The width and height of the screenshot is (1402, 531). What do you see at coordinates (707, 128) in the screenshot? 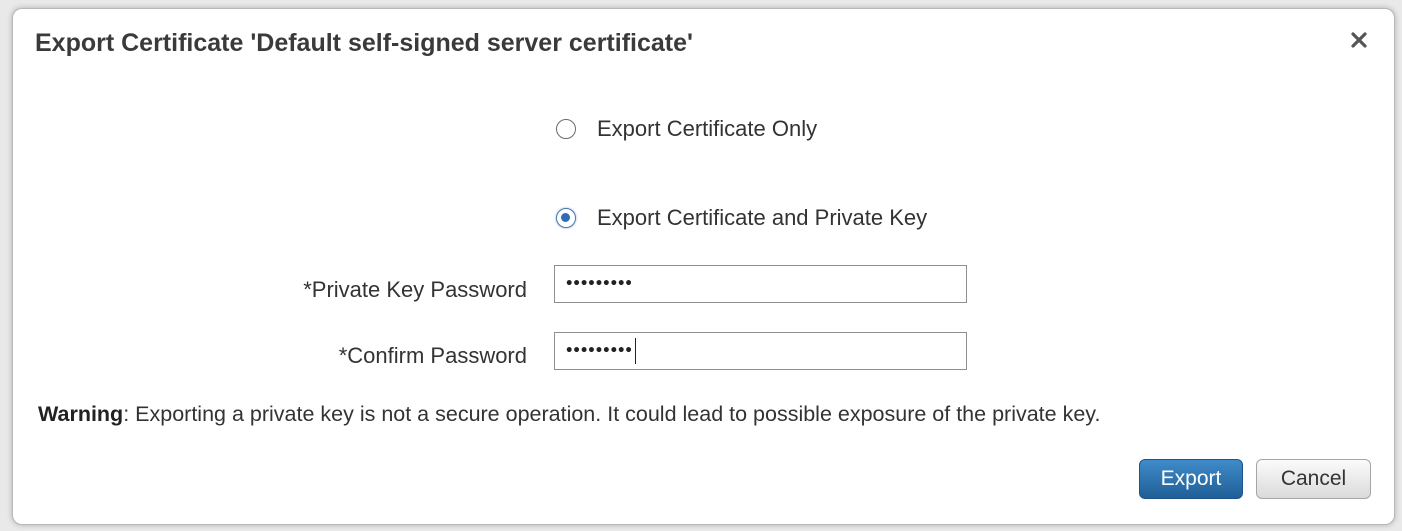
I see `export-certificate-only-label: Export Certificate Only` at bounding box center [707, 128].